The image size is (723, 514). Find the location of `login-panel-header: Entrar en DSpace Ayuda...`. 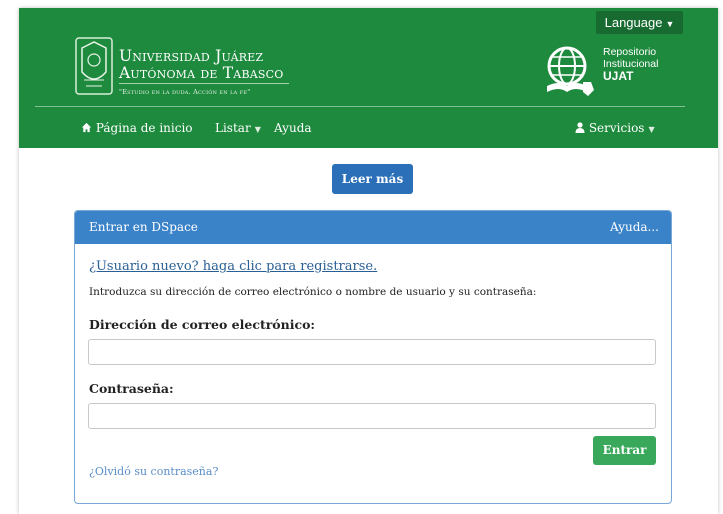

login-panel-header: Entrar en DSpace Ayuda... is located at coordinates (373, 227).